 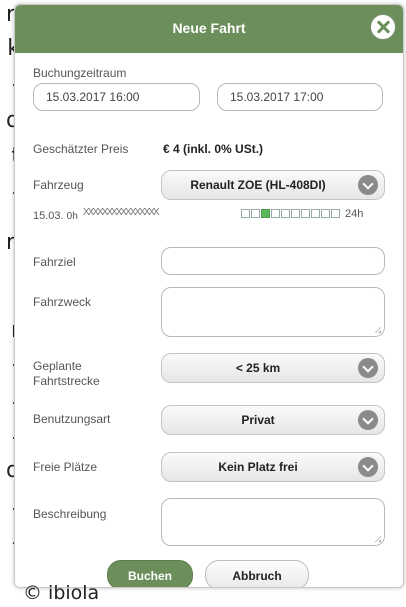 What do you see at coordinates (58, 185) in the screenshot?
I see `vehicle-label: Fahrzeug` at bounding box center [58, 185].